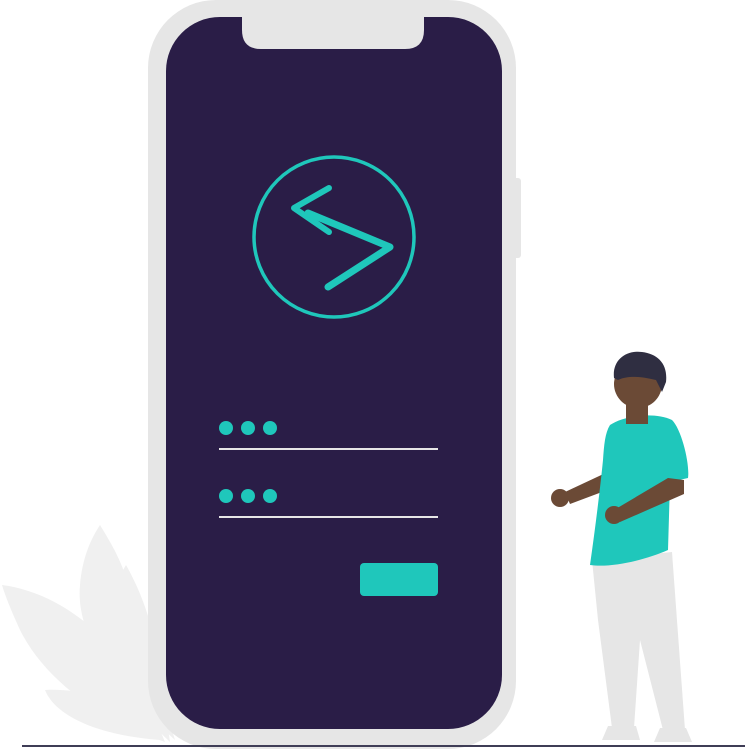  What do you see at coordinates (383, 746) in the screenshot?
I see `ground-line` at bounding box center [383, 746].